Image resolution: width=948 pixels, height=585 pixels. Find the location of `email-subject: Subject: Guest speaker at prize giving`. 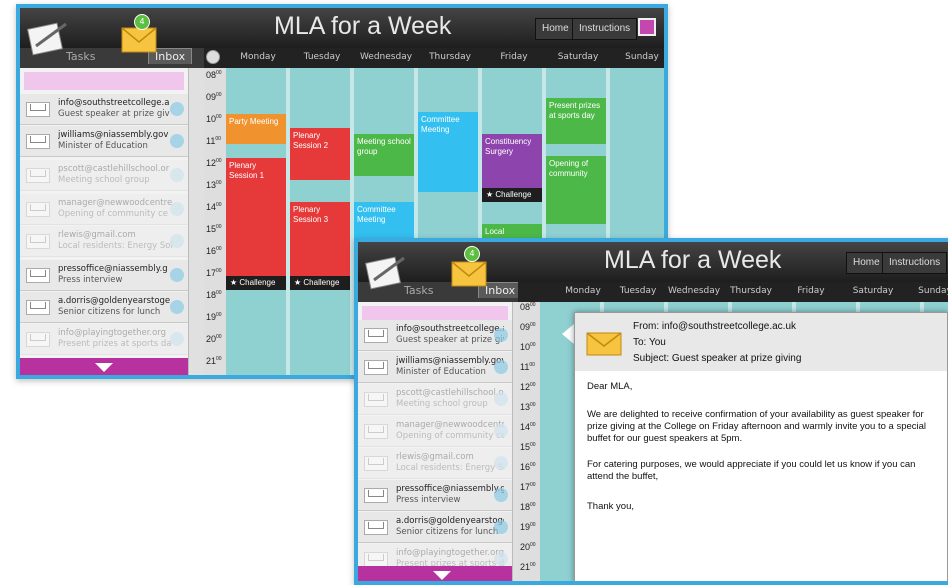

email-subject: Subject: Guest speaker at prize giving is located at coordinates (717, 358).